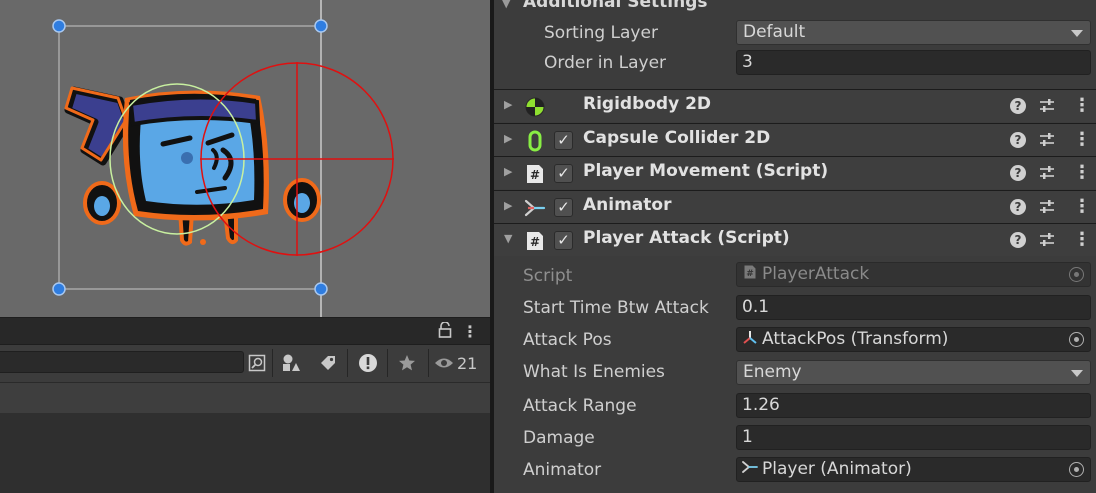  What do you see at coordinates (467, 363) in the screenshot?
I see `hidden-count: 21` at bounding box center [467, 363].